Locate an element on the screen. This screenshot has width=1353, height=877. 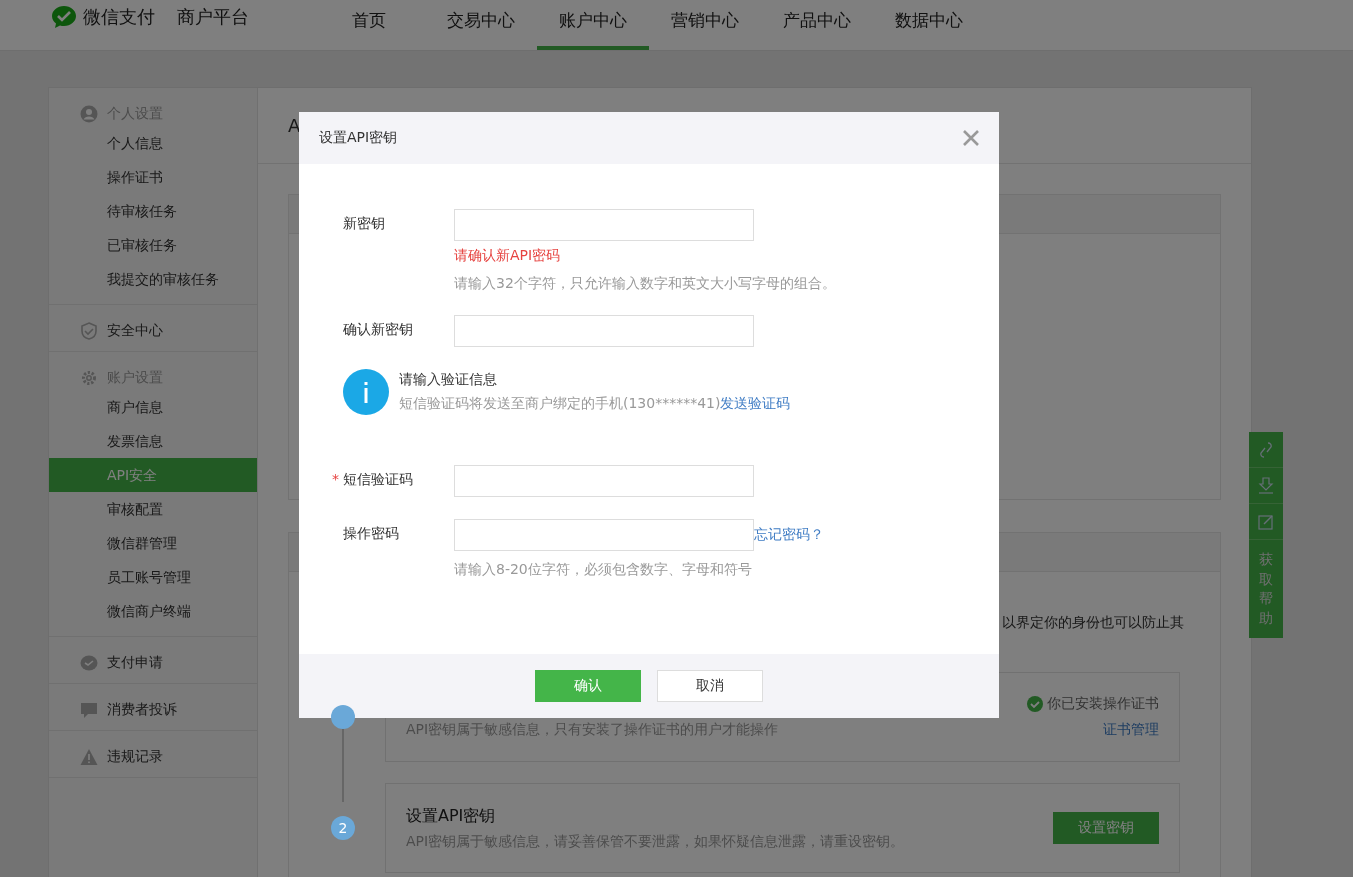
error-message: 请确认新API密码 is located at coordinates (508, 256).